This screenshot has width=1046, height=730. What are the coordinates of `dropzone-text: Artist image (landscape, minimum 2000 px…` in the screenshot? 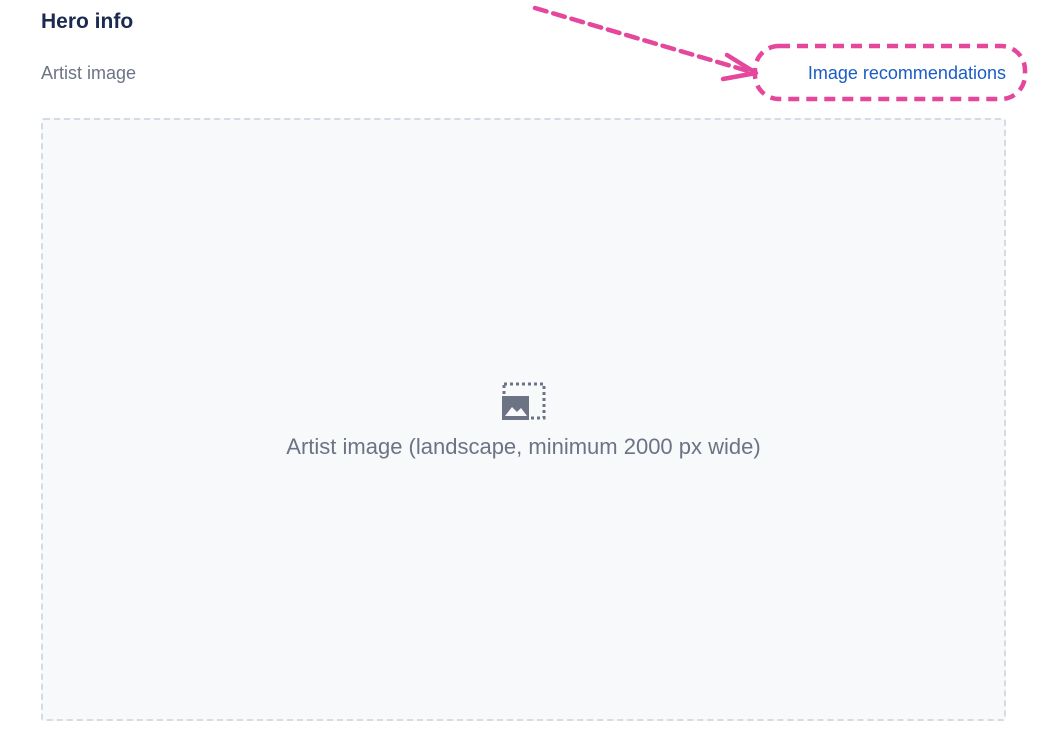 It's located at (523, 446).